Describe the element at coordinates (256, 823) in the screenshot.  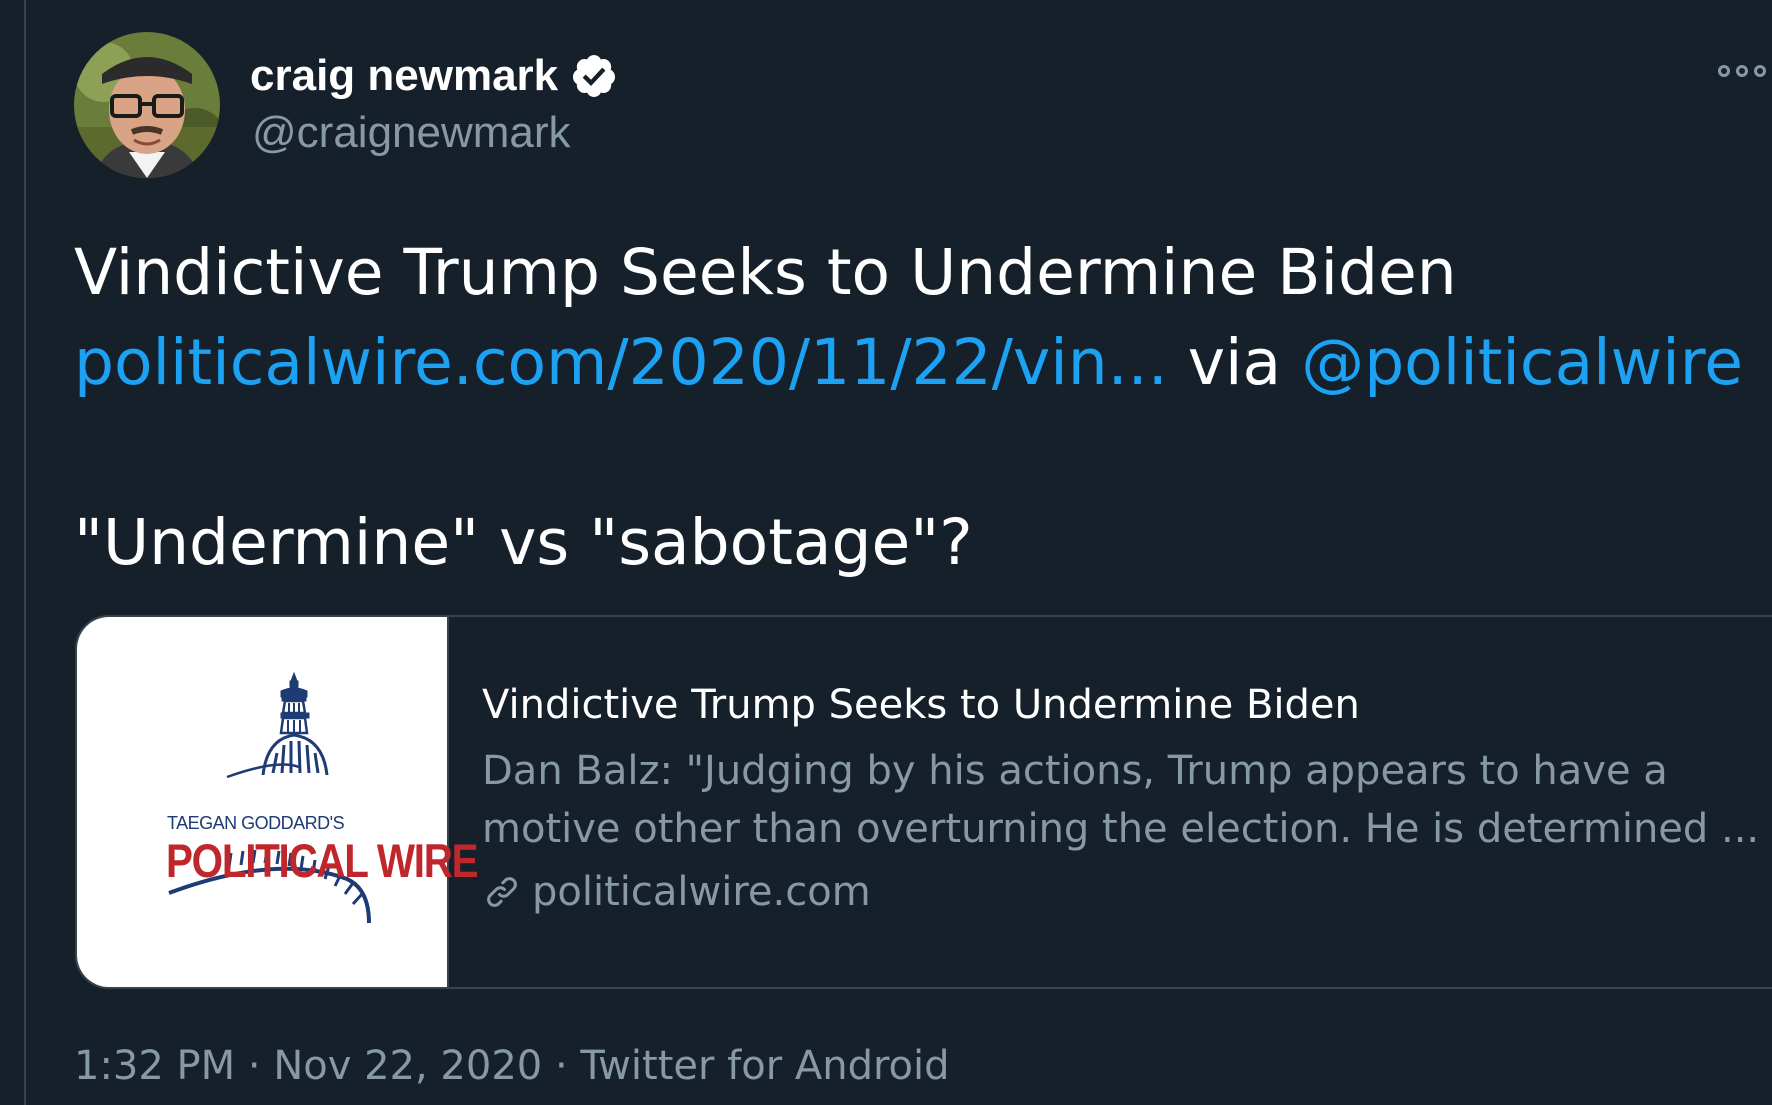
I see `logo-top-text: TAEGAN GODDARD'S` at that location.